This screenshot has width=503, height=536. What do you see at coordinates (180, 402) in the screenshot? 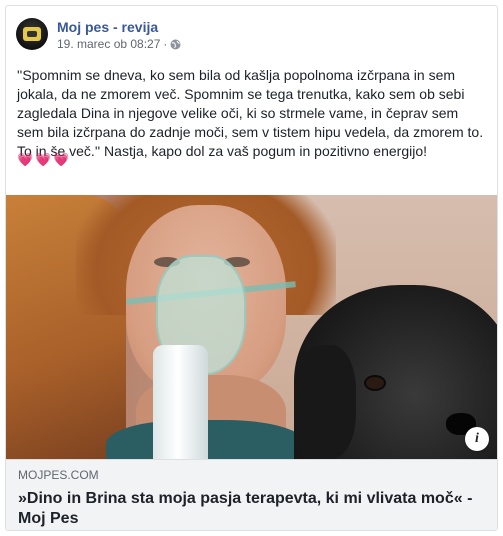
I see `image-nebulizer` at bounding box center [180, 402].